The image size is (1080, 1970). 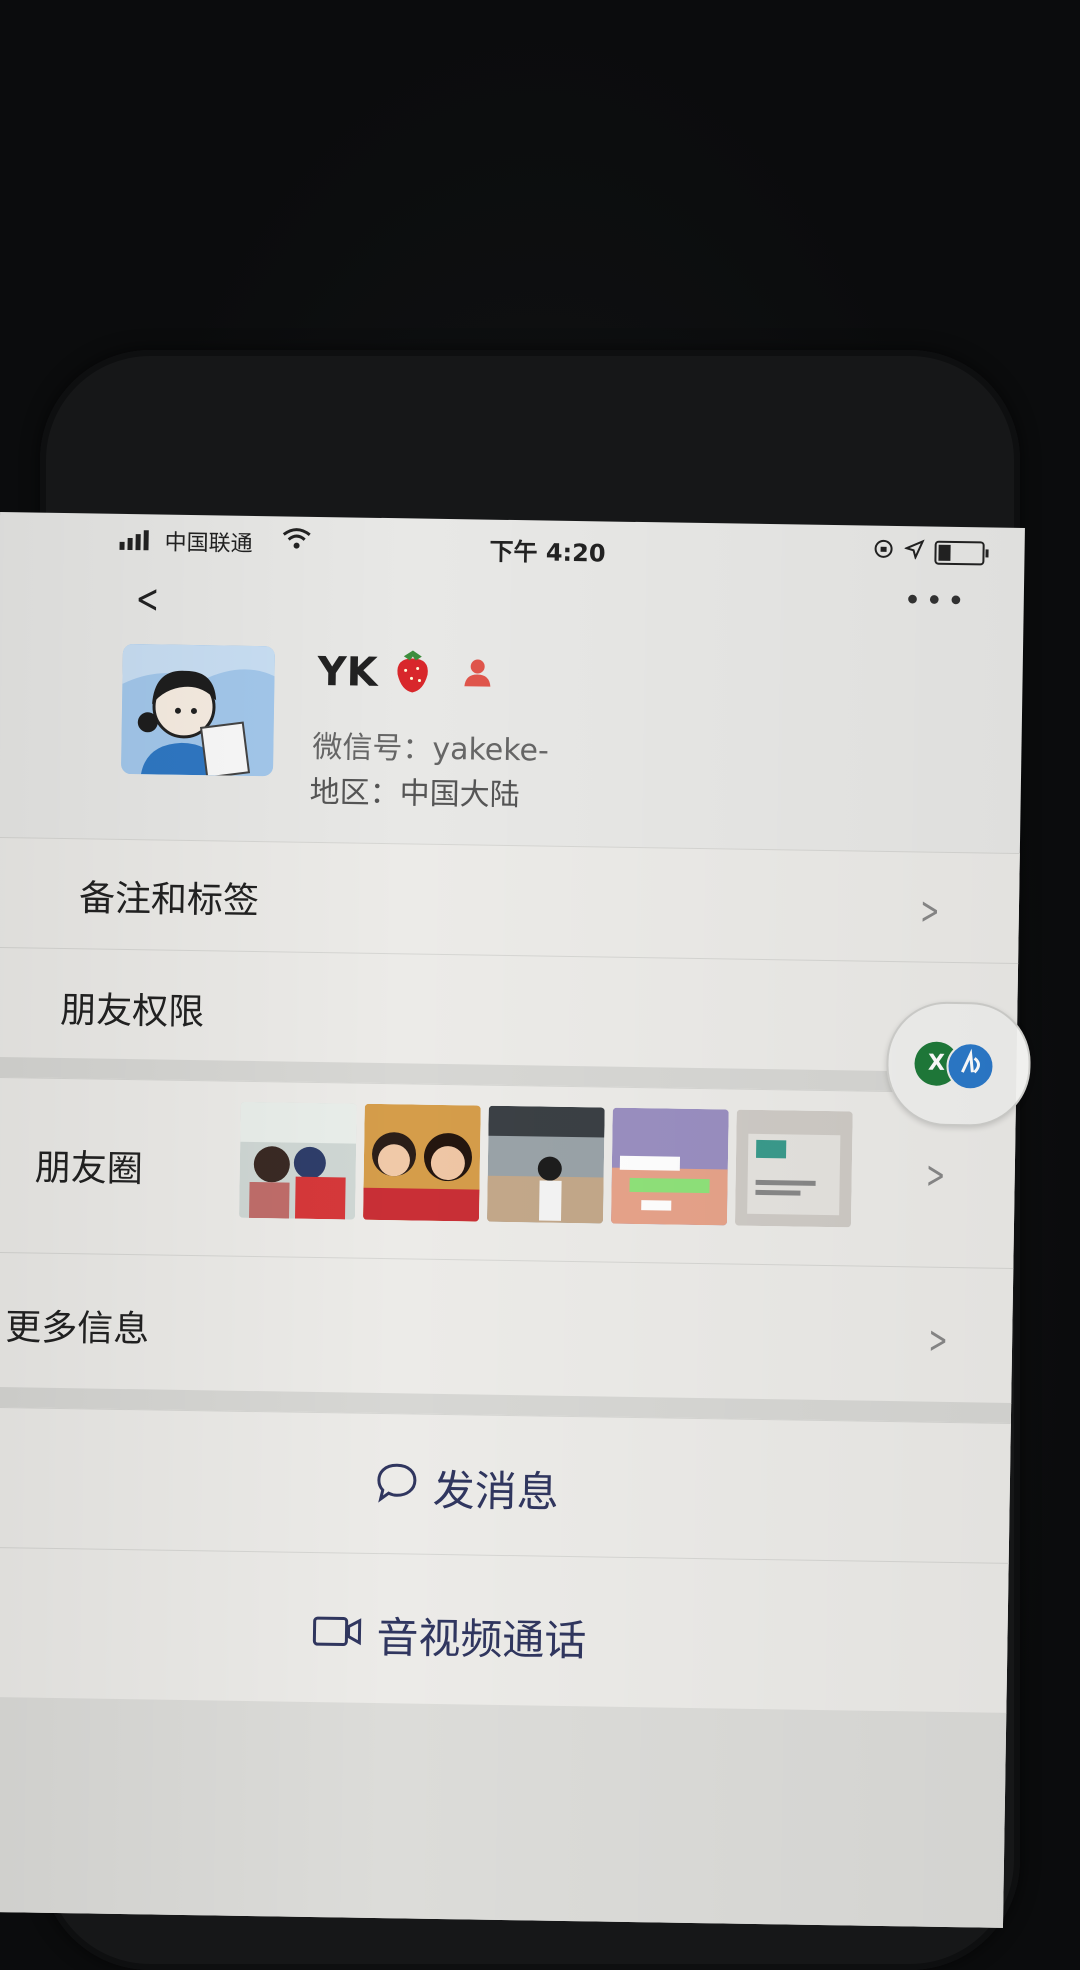 What do you see at coordinates (147, 599) in the screenshot?
I see `back-arrow-icon: <` at bounding box center [147, 599].